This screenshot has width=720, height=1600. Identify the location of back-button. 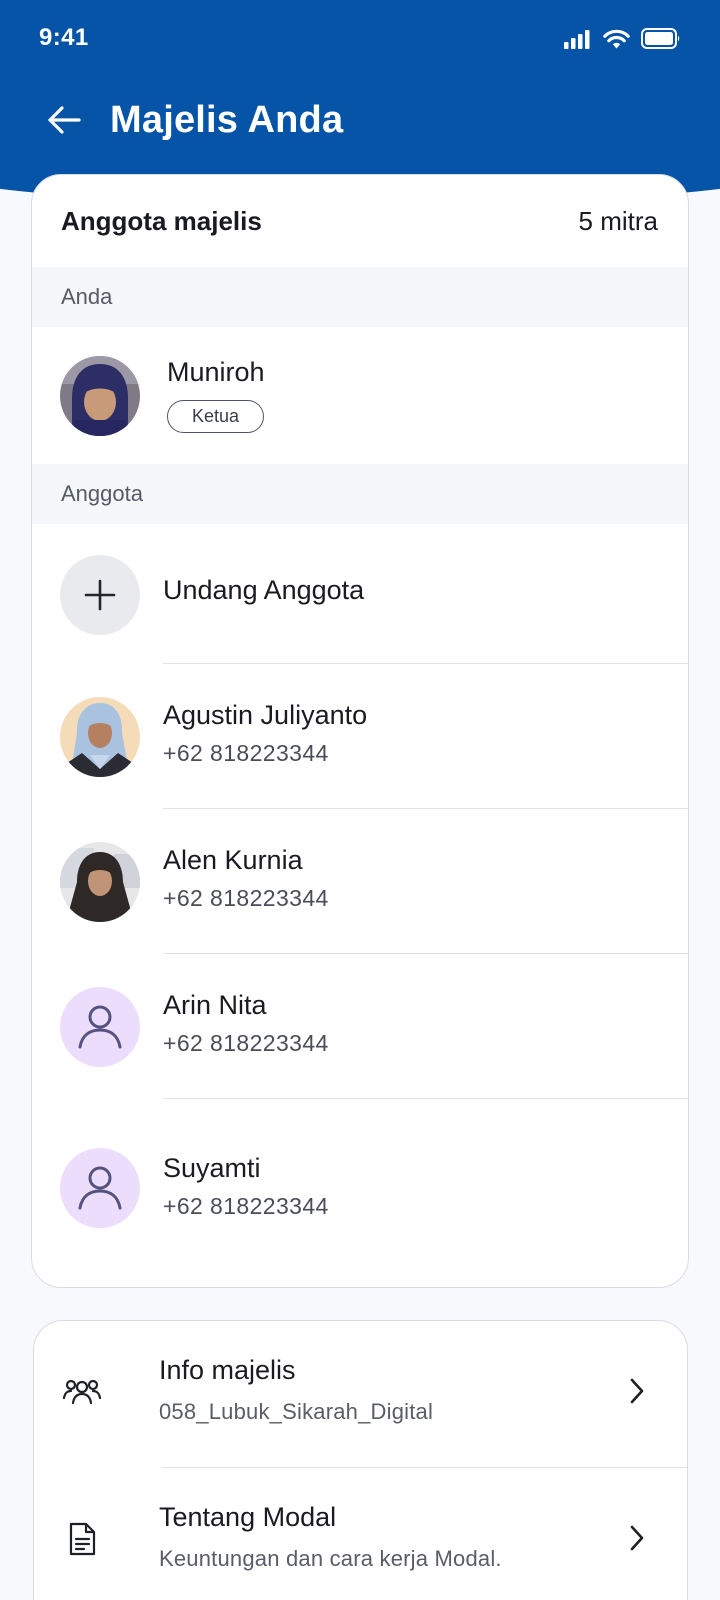
(64, 120).